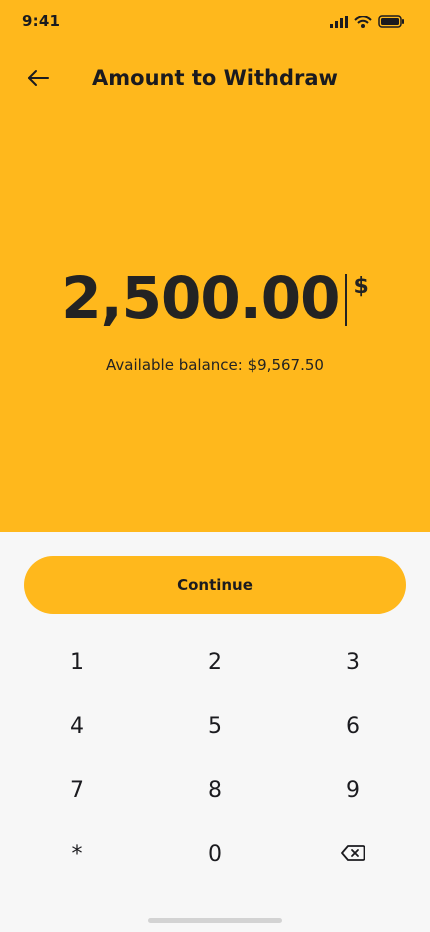 The height and width of the screenshot is (932, 430). I want to click on currency-symbol: $, so click(361, 286).